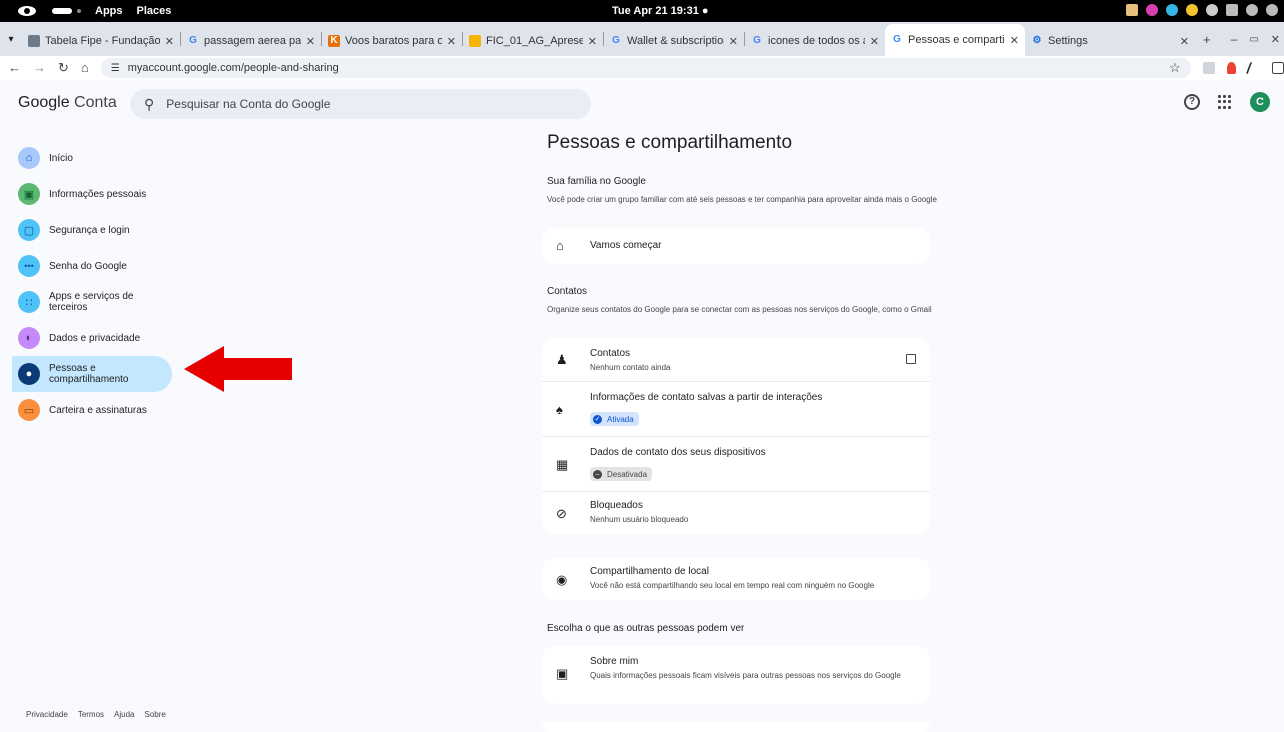  What do you see at coordinates (1277, 68) in the screenshot?
I see `extensions-puzzle-icon` at bounding box center [1277, 68].